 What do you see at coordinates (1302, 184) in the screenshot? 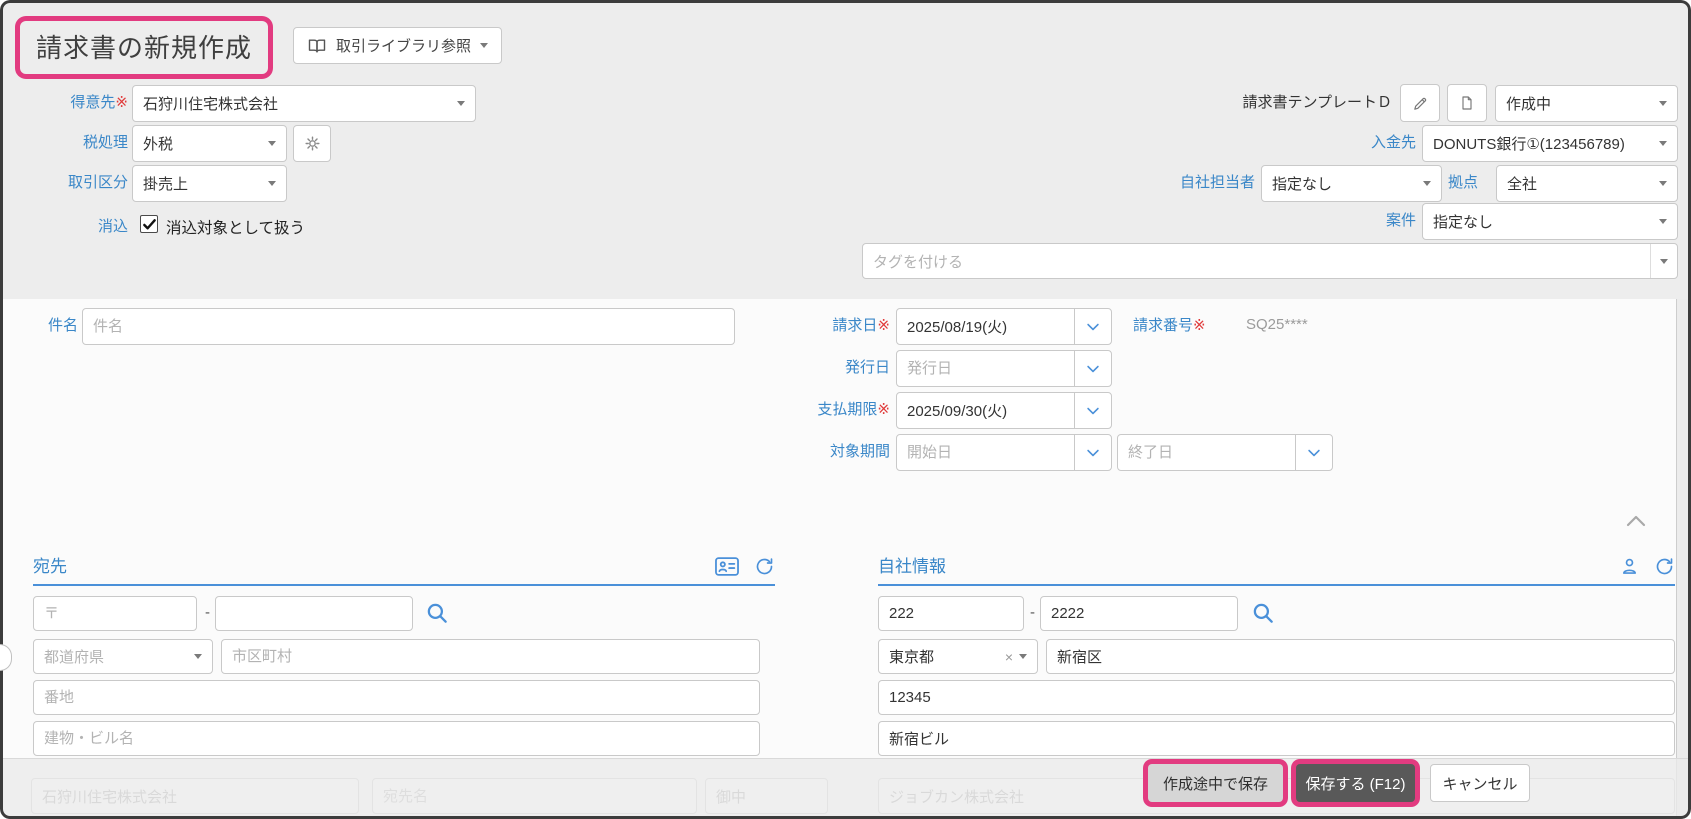
I see `staff-select-value: 指定なし` at bounding box center [1302, 184].